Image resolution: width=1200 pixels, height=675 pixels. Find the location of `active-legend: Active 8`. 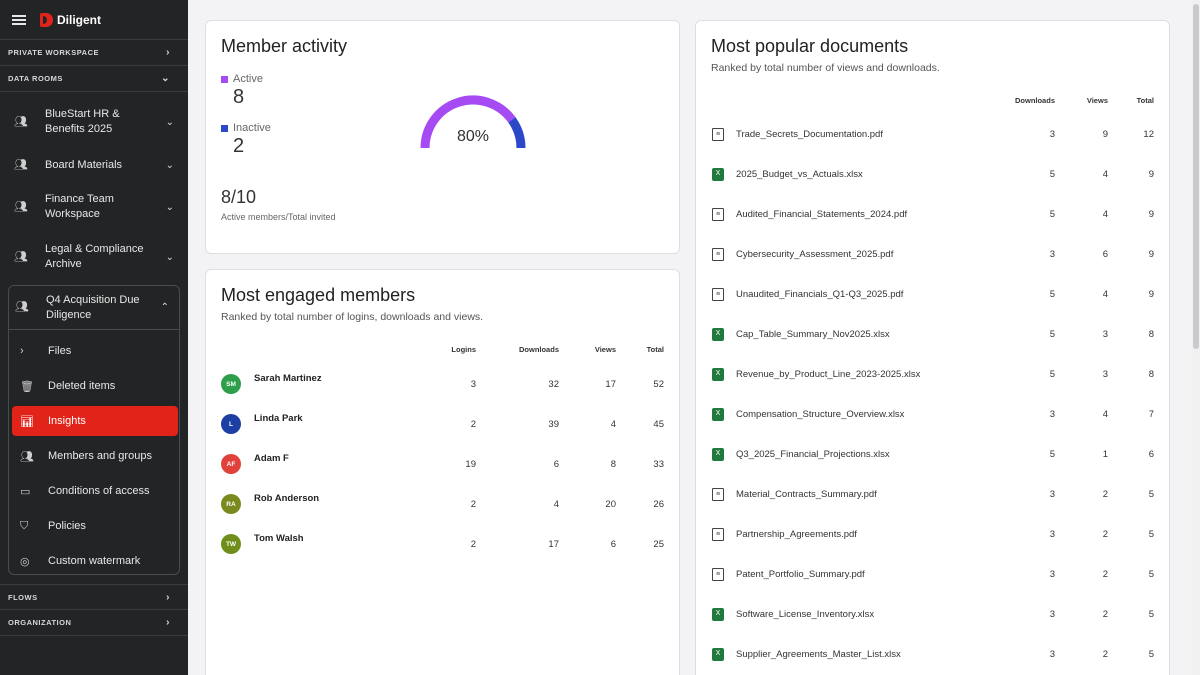

active-legend: Active 8 is located at coordinates (242, 91).